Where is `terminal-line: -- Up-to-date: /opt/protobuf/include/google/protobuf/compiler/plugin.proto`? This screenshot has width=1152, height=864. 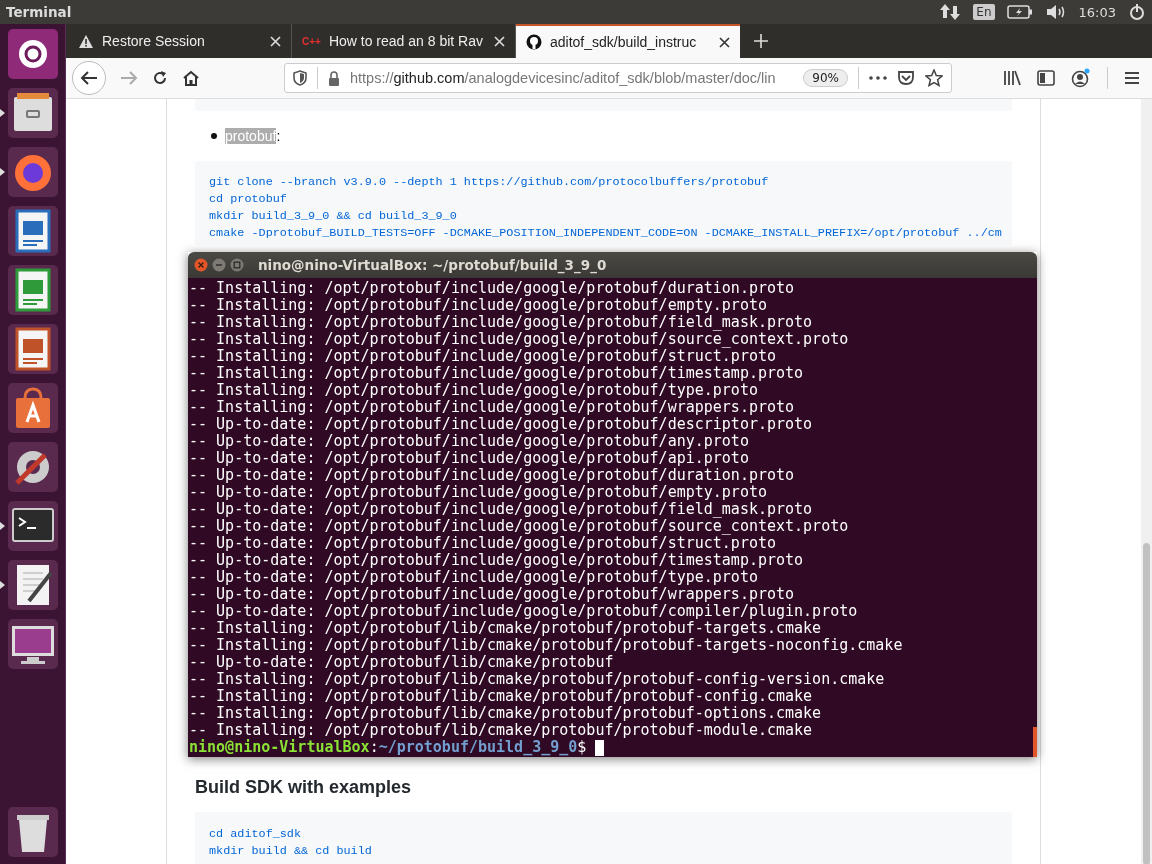
terminal-line: -- Up-to-date: /opt/protobuf/include/google/protobuf/compiler/plugin.proto is located at coordinates (524, 611).